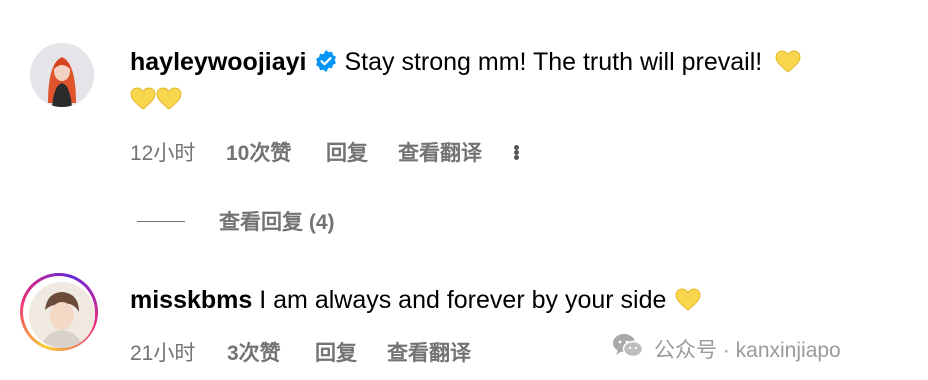 The width and height of the screenshot is (928, 380). I want to click on more-dots-icon, so click(516, 152).